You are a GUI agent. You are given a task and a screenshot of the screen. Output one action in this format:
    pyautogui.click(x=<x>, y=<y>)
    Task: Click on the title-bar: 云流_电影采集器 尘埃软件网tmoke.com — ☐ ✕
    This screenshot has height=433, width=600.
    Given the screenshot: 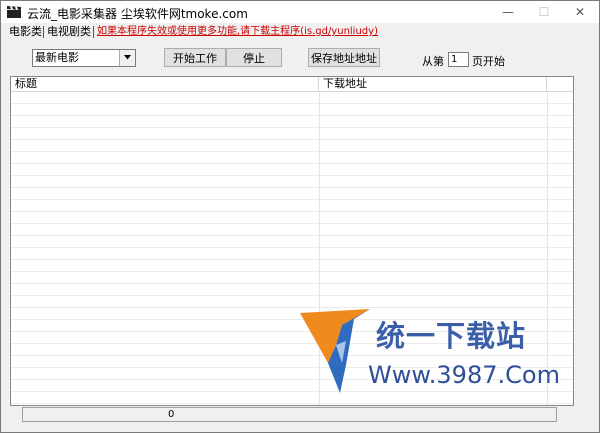 What is the action you would take?
    pyautogui.click(x=300, y=12)
    